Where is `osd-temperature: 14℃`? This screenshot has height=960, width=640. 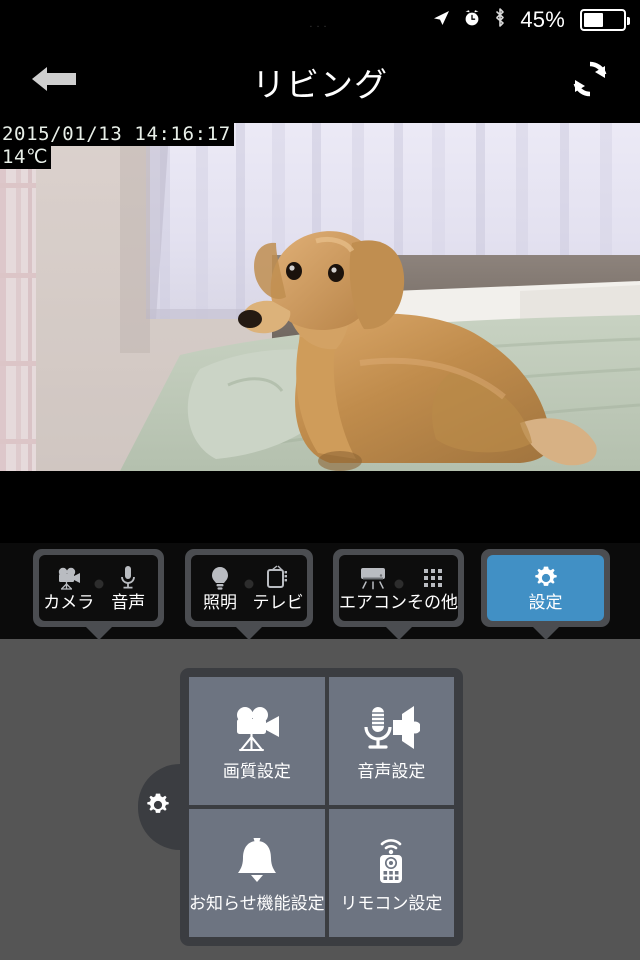 osd-temperature: 14℃ is located at coordinates (26, 157).